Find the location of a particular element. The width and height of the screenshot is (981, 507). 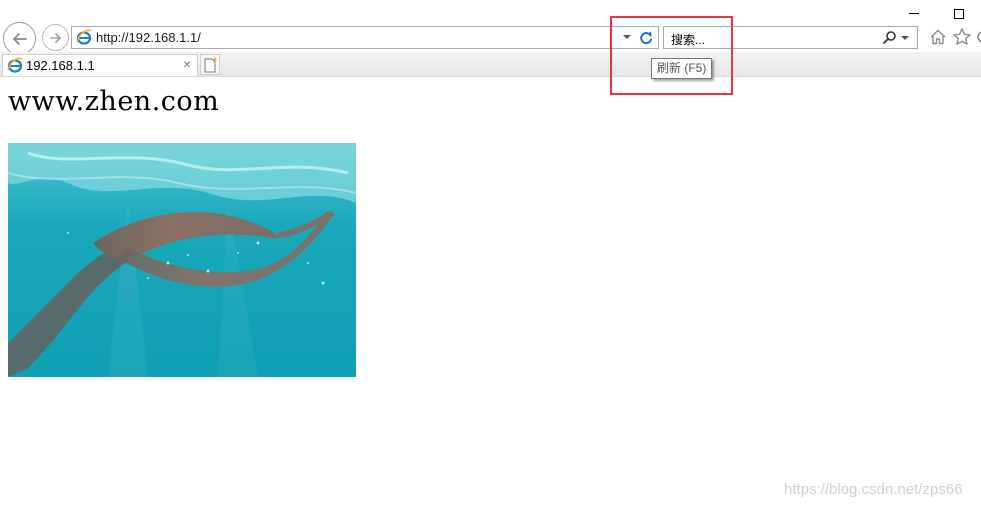

minimize-button is located at coordinates (914, 13).